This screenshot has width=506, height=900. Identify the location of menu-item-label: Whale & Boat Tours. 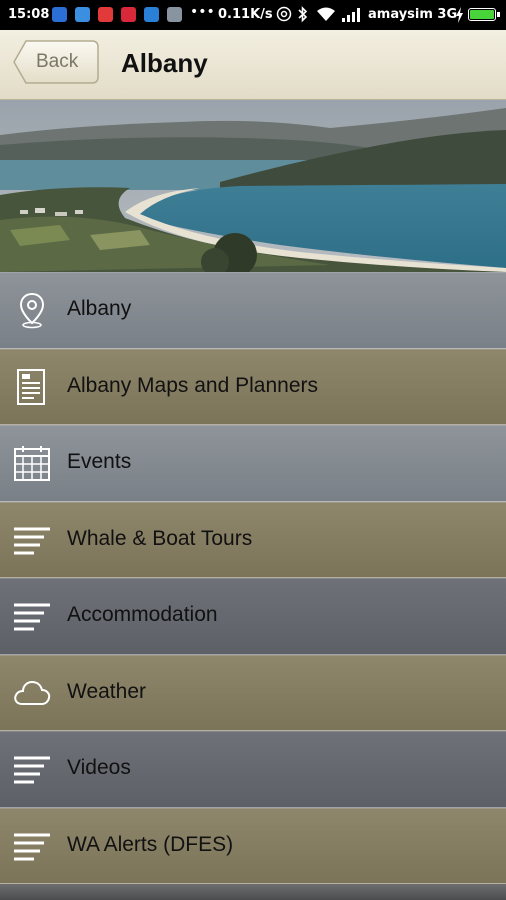
(160, 538).